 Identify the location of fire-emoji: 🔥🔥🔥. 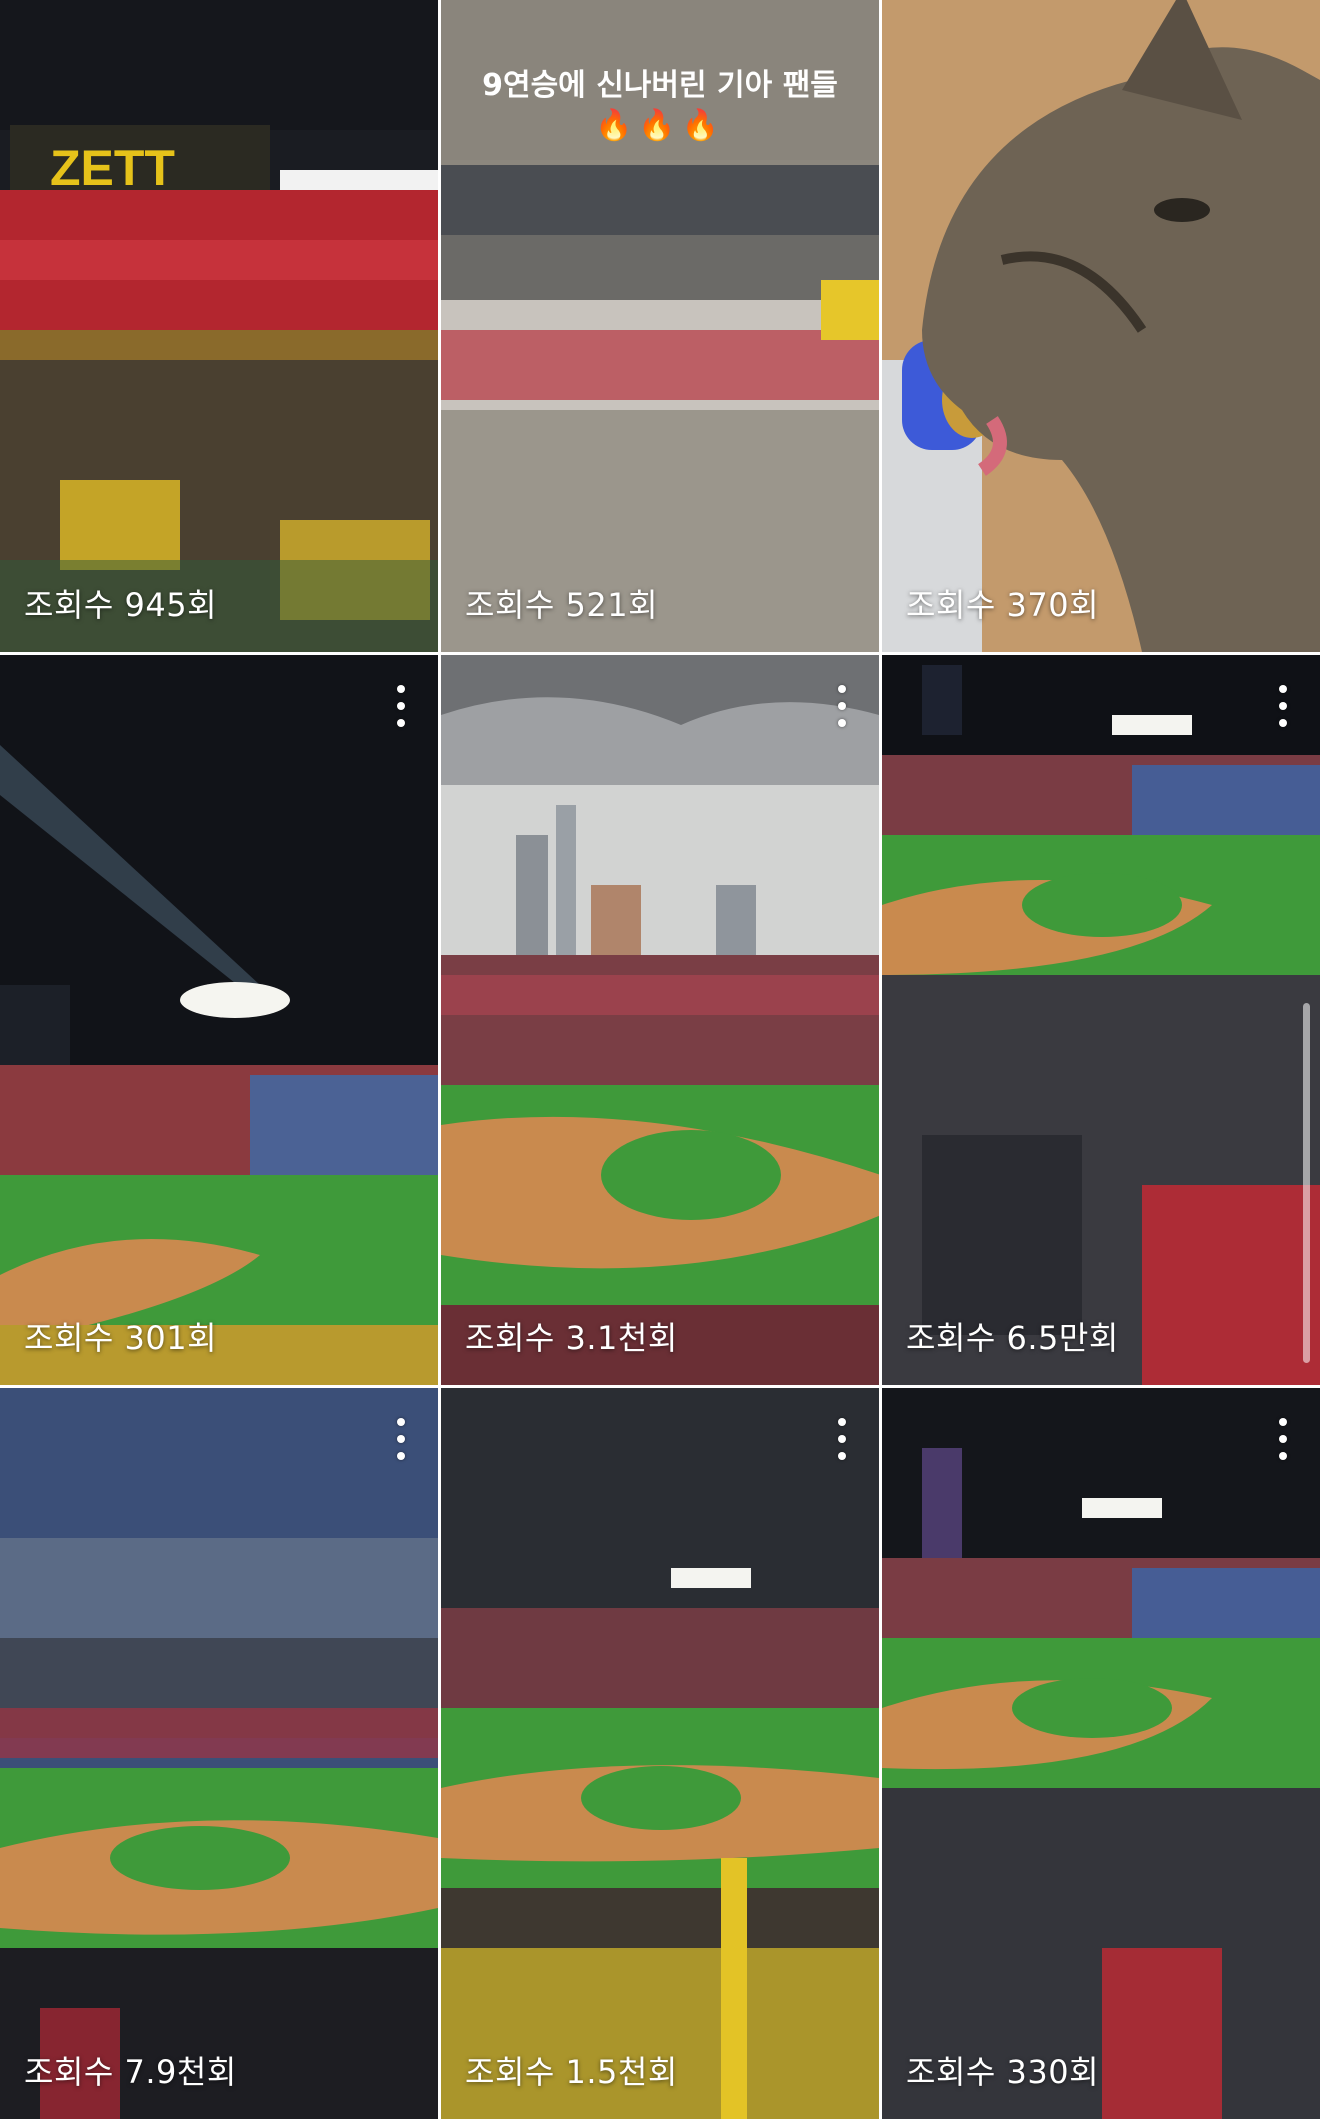
(660, 125).